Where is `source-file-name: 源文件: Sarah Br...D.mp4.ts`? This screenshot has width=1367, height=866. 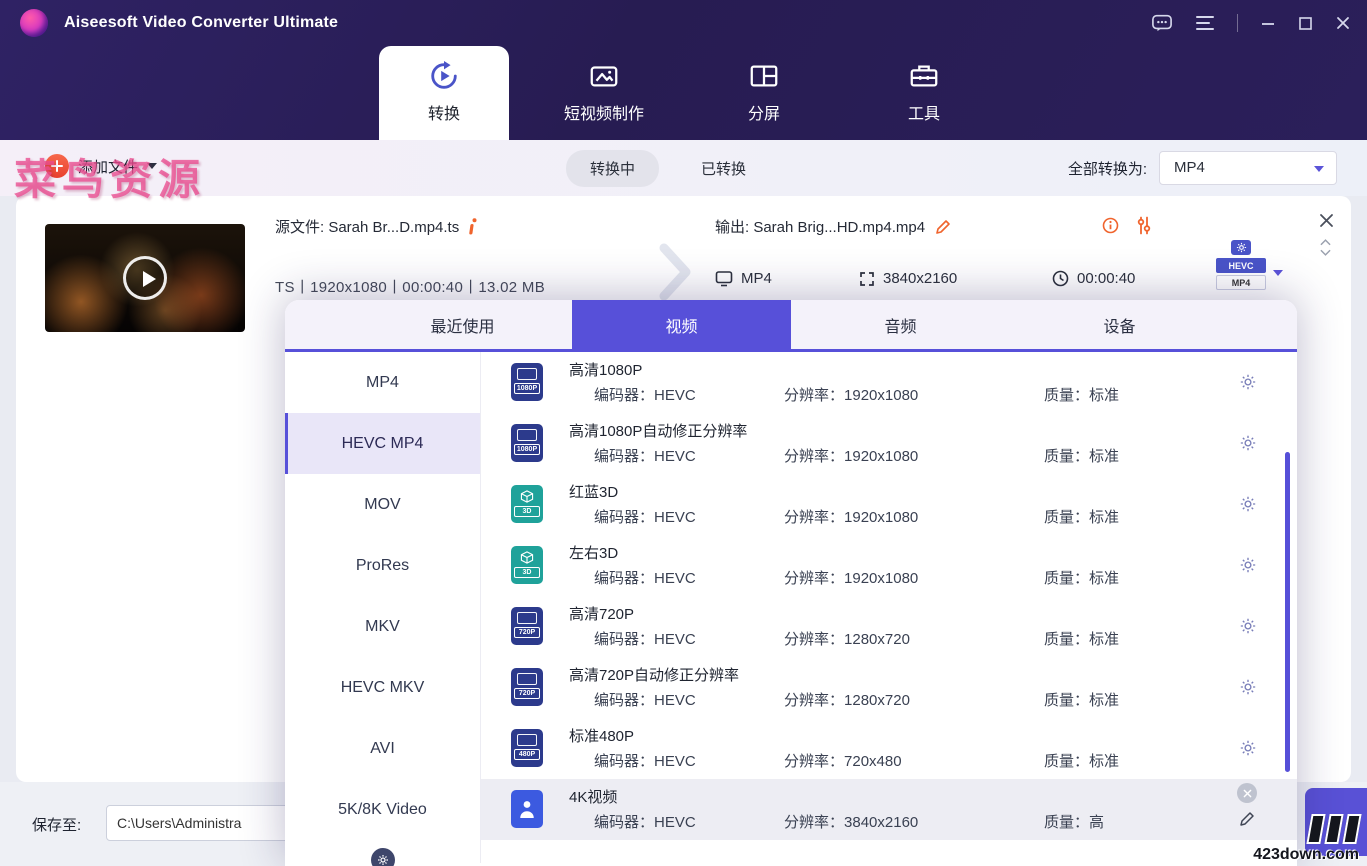
source-file-name: 源文件: Sarah Br...D.mp4.ts is located at coordinates (367, 227).